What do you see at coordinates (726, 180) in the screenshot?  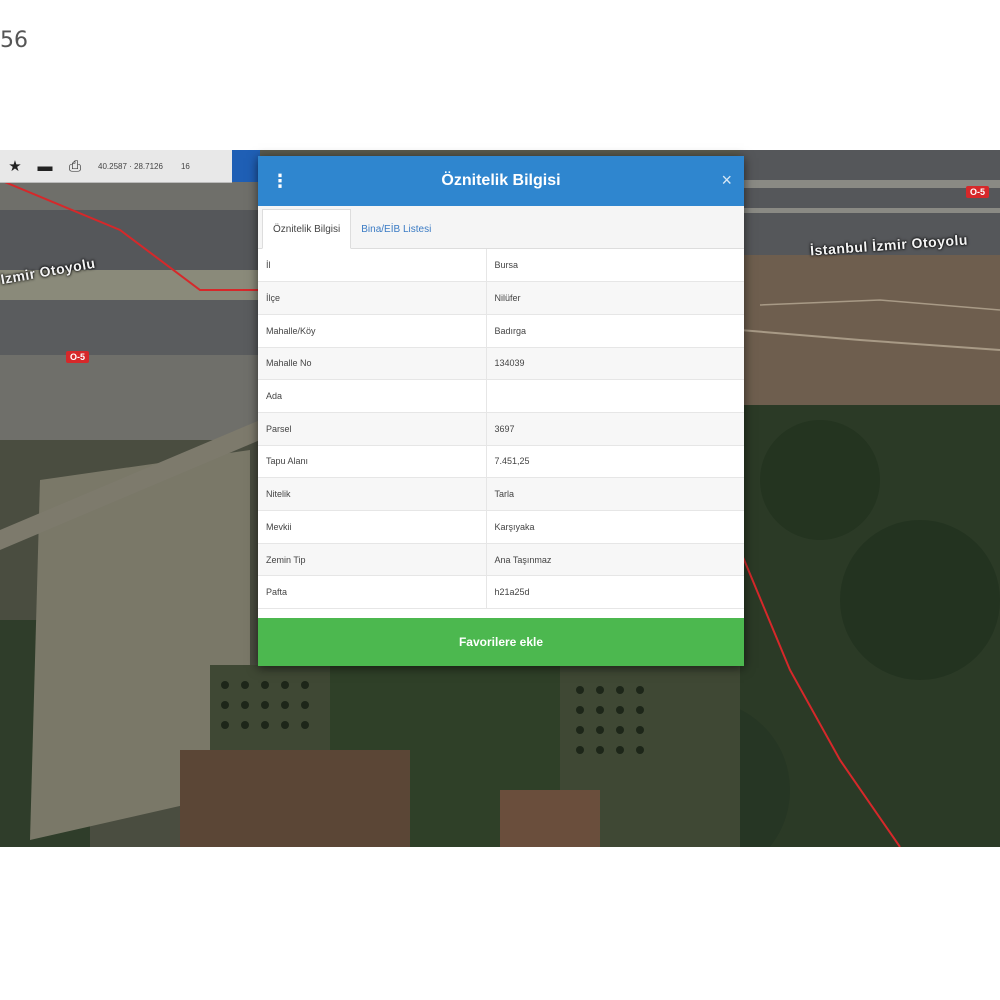 I see `close-icon: ×` at bounding box center [726, 180].